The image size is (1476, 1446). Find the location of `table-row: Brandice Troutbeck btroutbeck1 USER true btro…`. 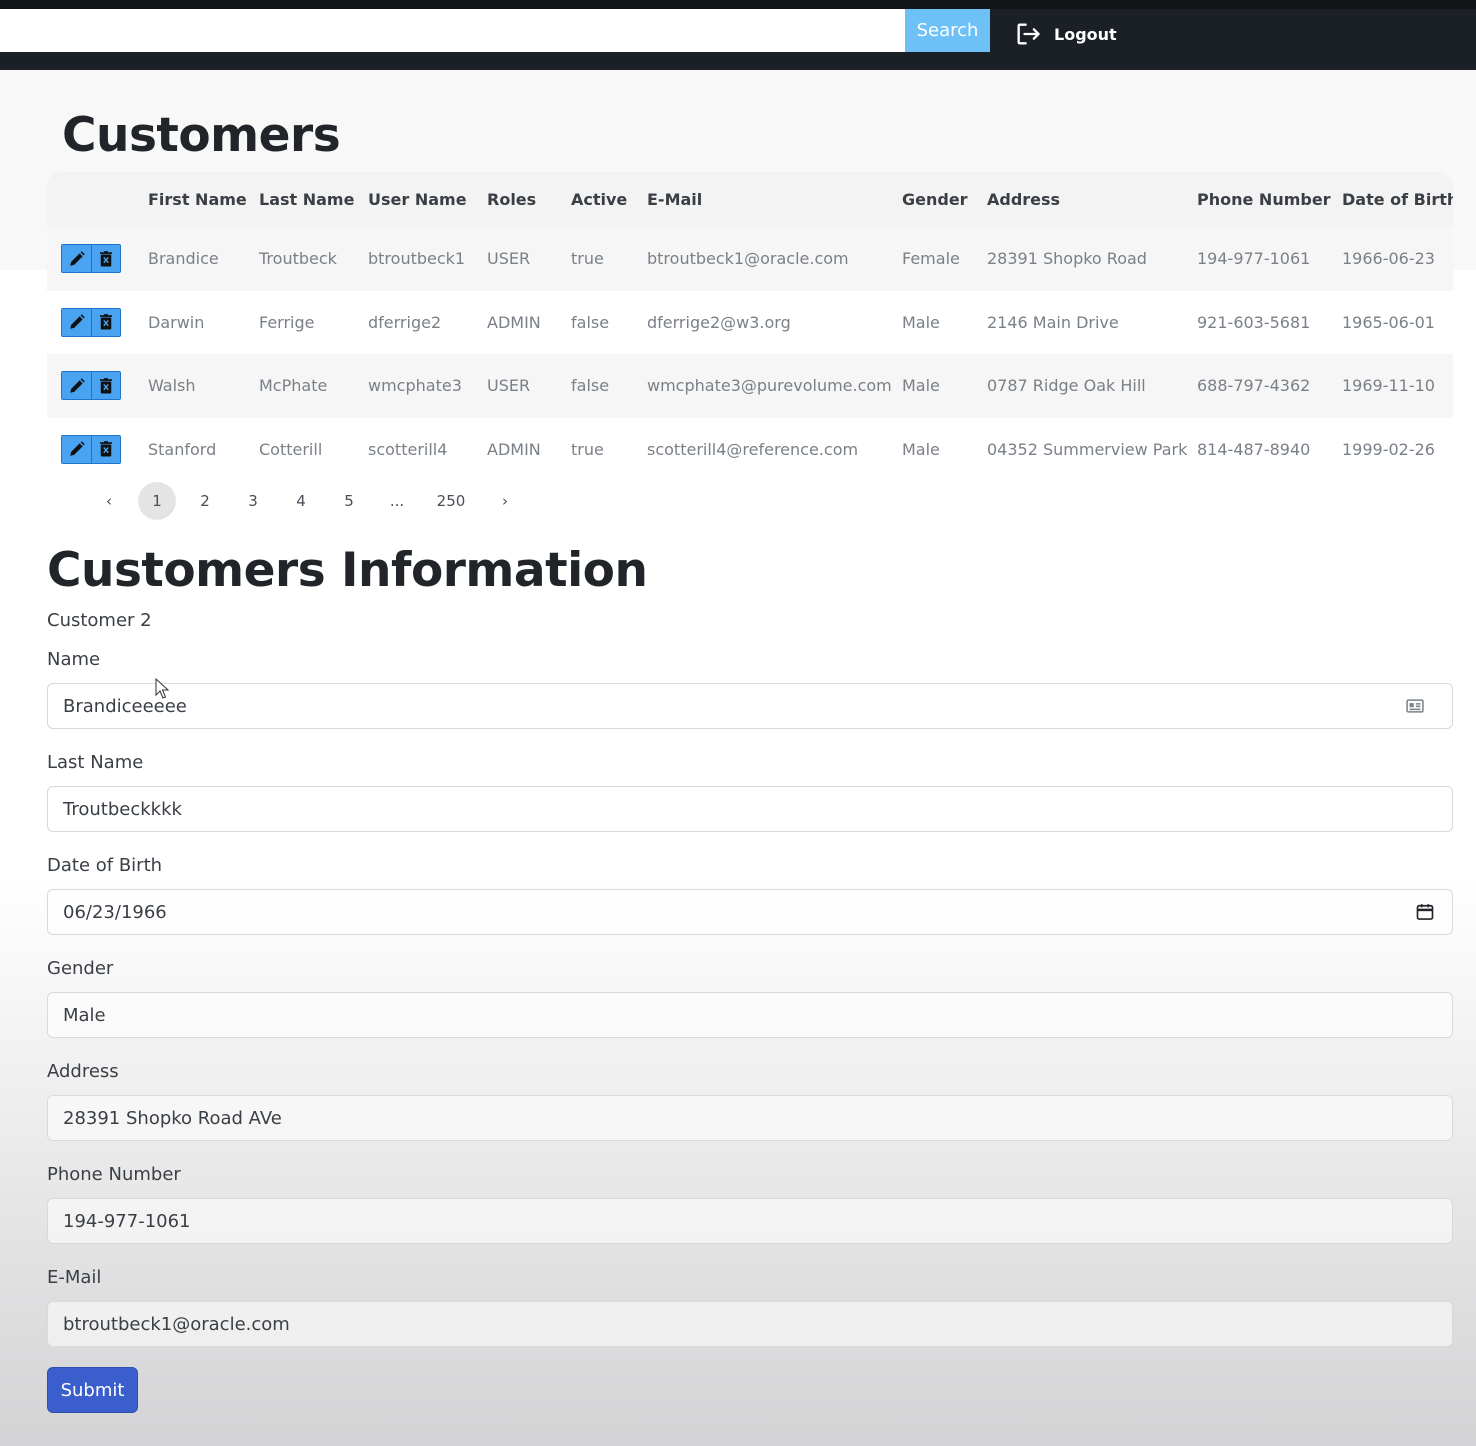

table-row: Brandice Troutbeck btroutbeck1 USER true btro… is located at coordinates (750, 259).